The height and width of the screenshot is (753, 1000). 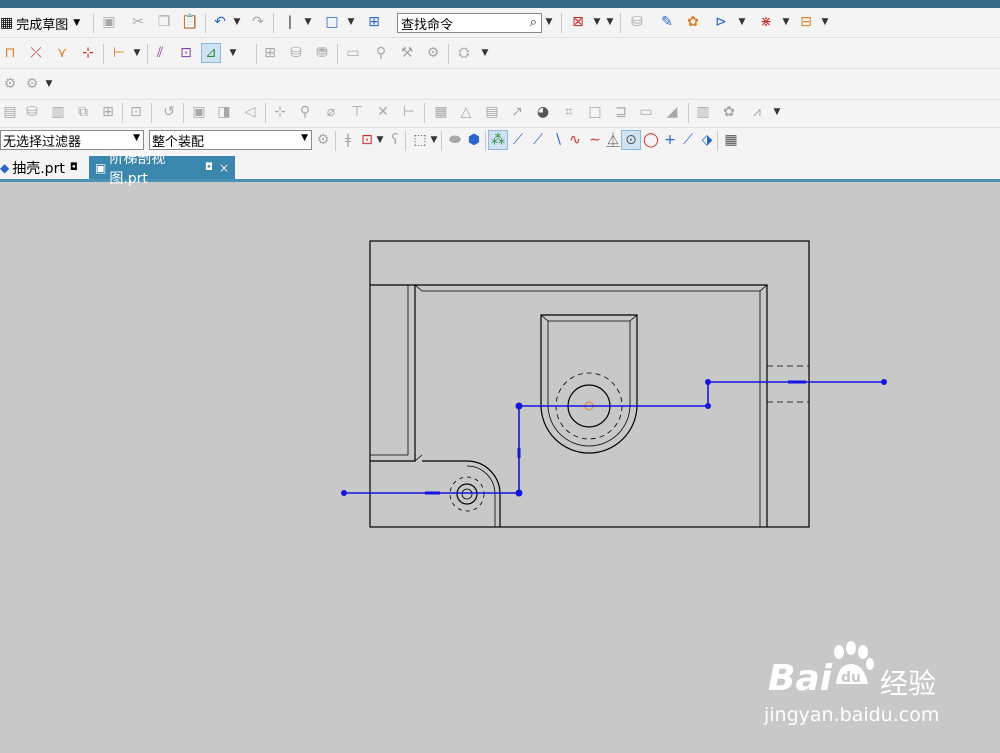 What do you see at coordinates (160, 53) in the screenshot?
I see `geometric-constraint-icon: ⫽` at bounding box center [160, 53].